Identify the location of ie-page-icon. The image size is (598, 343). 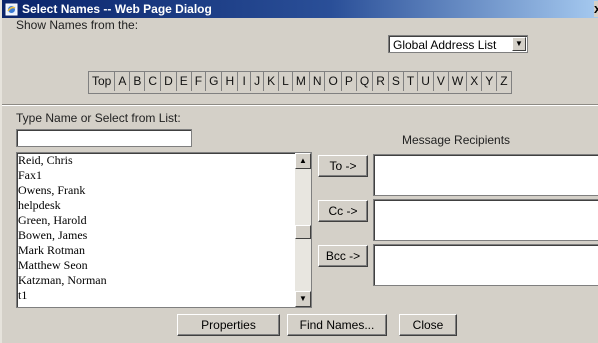
(11, 9).